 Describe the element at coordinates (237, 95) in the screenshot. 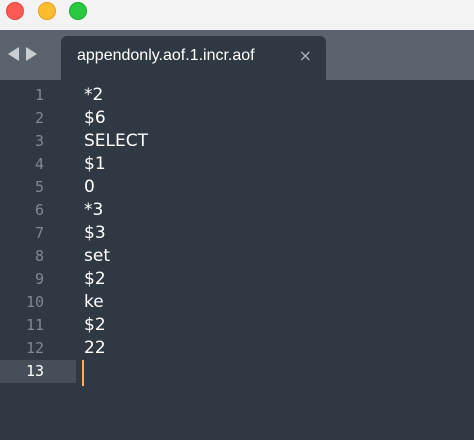

I see `editor-line: 1 *2` at that location.